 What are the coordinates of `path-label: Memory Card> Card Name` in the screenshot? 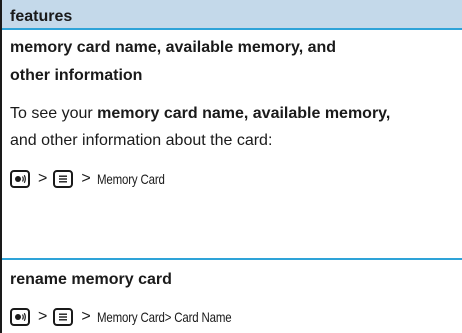 It's located at (164, 317).